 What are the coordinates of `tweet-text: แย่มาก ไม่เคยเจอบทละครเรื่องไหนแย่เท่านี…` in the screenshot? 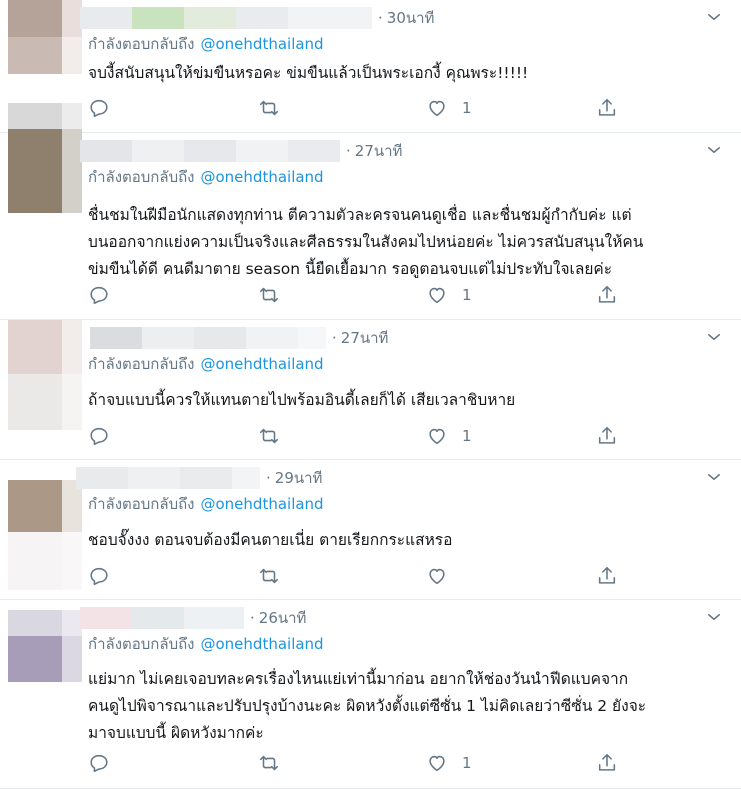 It's located at (367, 706).